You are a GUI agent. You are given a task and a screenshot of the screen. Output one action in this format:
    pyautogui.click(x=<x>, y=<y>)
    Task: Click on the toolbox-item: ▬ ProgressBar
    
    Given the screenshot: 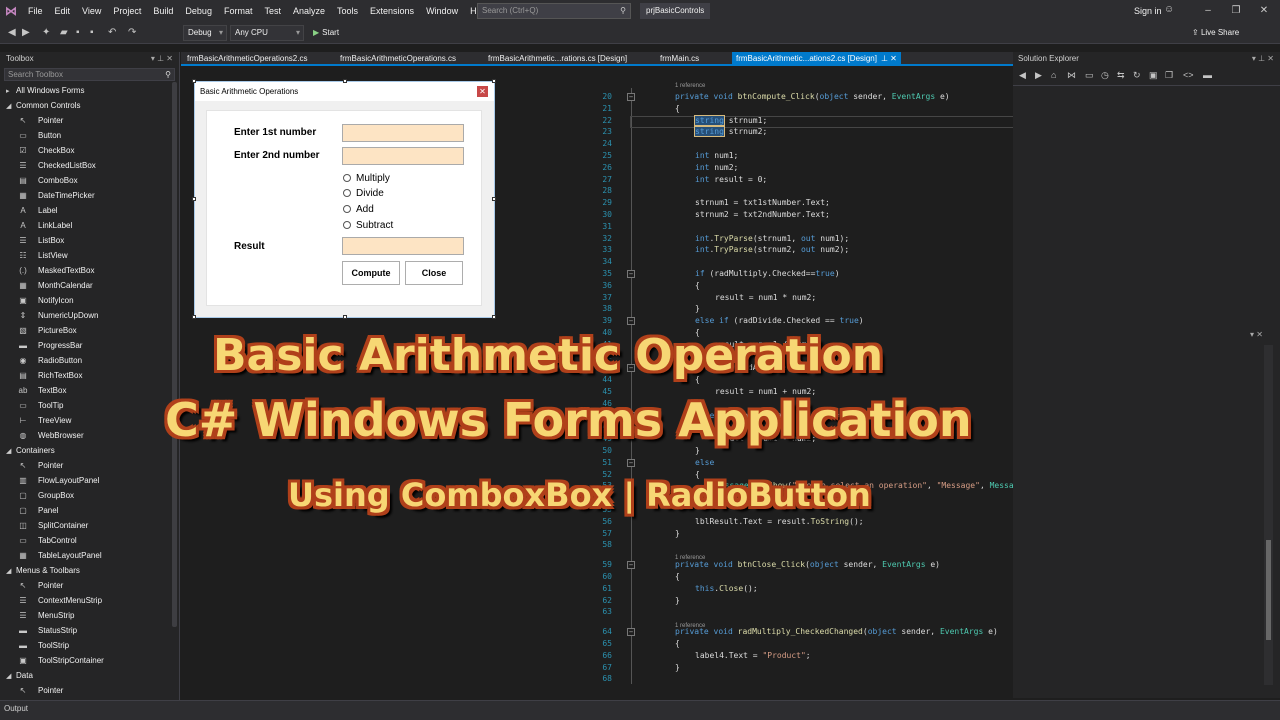 What is the action you would take?
    pyautogui.click(x=89, y=345)
    